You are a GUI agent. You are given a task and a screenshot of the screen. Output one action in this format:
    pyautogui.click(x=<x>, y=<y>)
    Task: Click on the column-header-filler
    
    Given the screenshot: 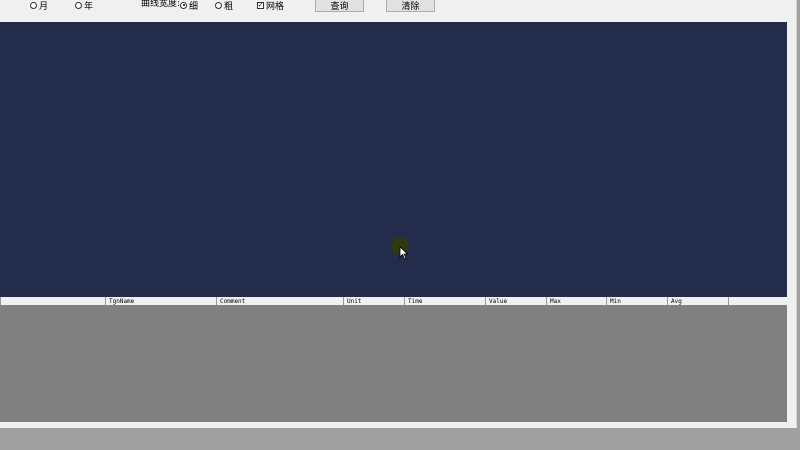 What is the action you would take?
    pyautogui.click(x=757, y=301)
    